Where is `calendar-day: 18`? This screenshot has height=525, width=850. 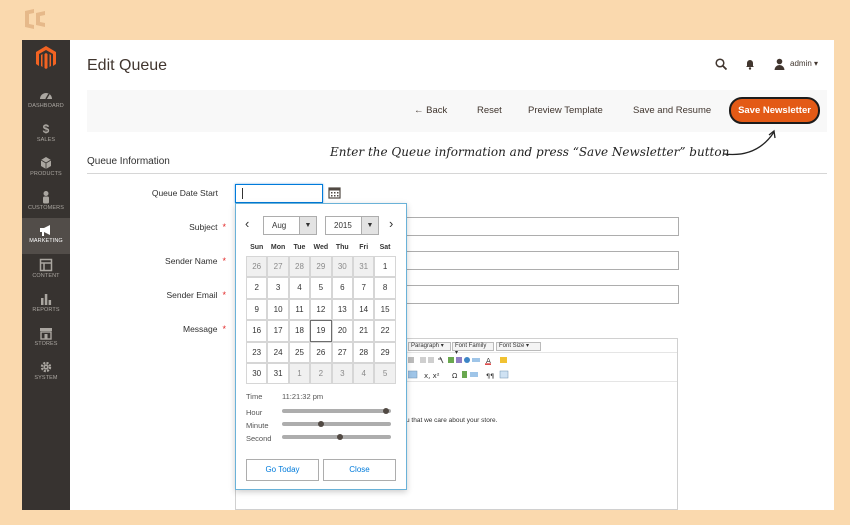
calendar-day: 18 is located at coordinates (299, 331).